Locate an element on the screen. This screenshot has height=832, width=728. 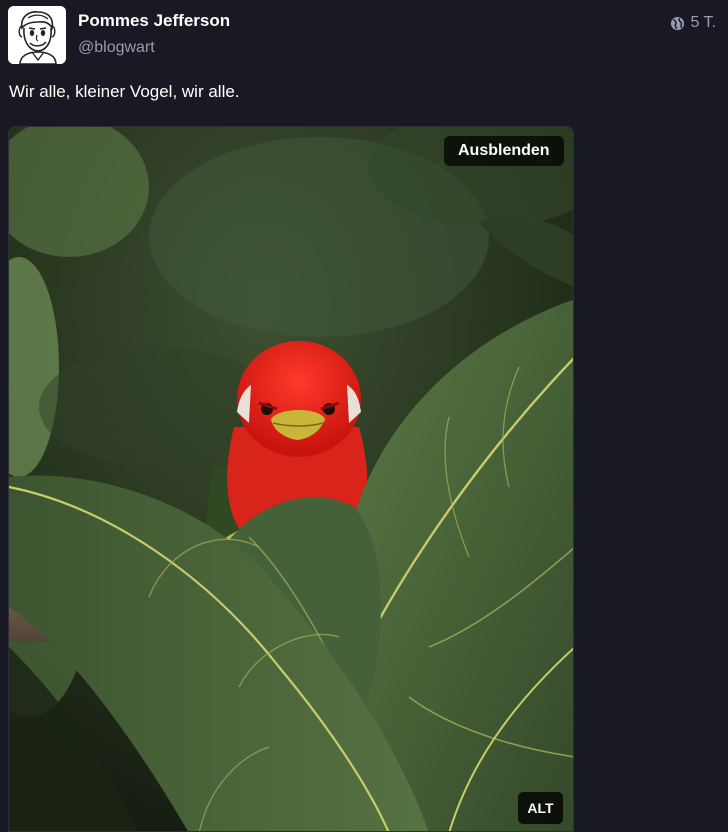
avatar is located at coordinates (37, 35).